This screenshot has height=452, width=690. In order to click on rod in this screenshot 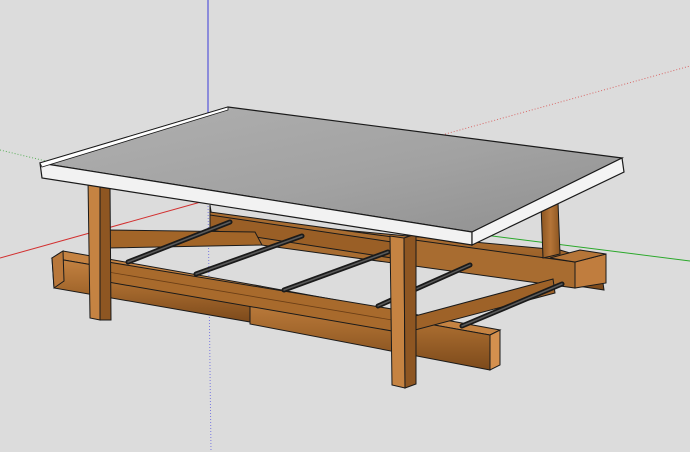, I will do `click(336, 271)`.